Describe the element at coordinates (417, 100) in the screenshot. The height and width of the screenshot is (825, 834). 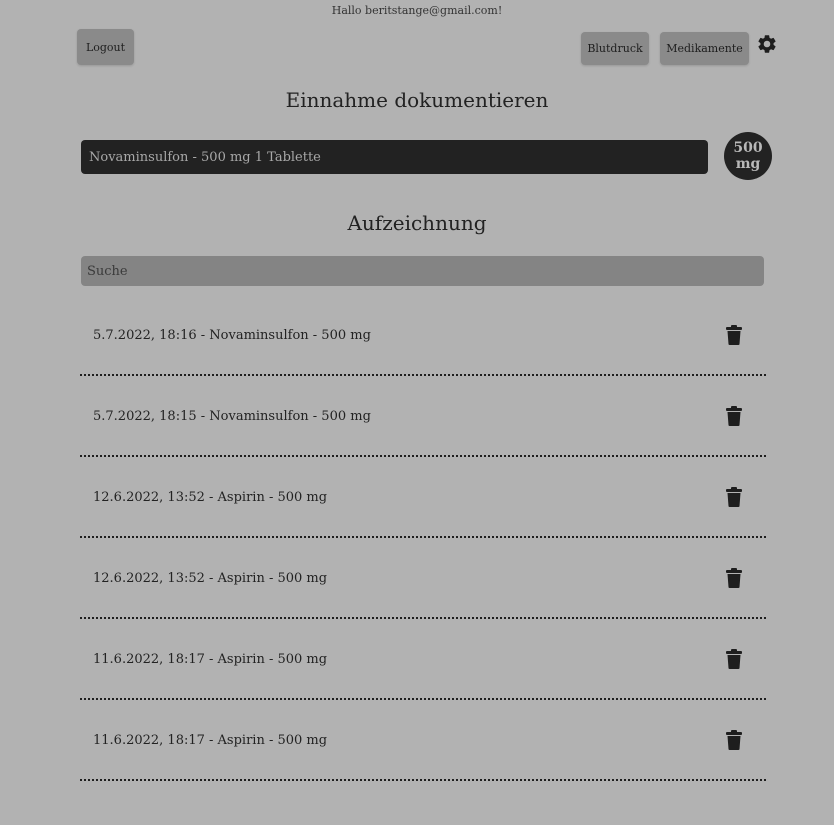
I see `intake-title: Einnahme dokumentieren` at that location.